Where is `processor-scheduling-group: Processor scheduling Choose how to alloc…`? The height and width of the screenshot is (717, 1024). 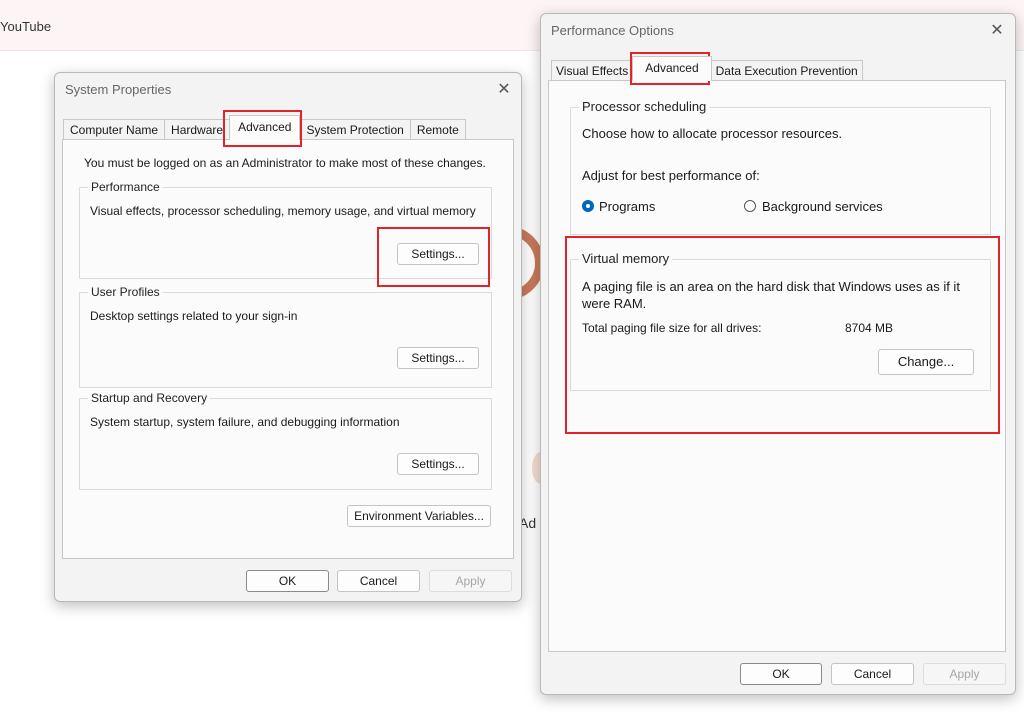
processor-scheduling-group: Processor scheduling Choose how to alloc… is located at coordinates (780, 167).